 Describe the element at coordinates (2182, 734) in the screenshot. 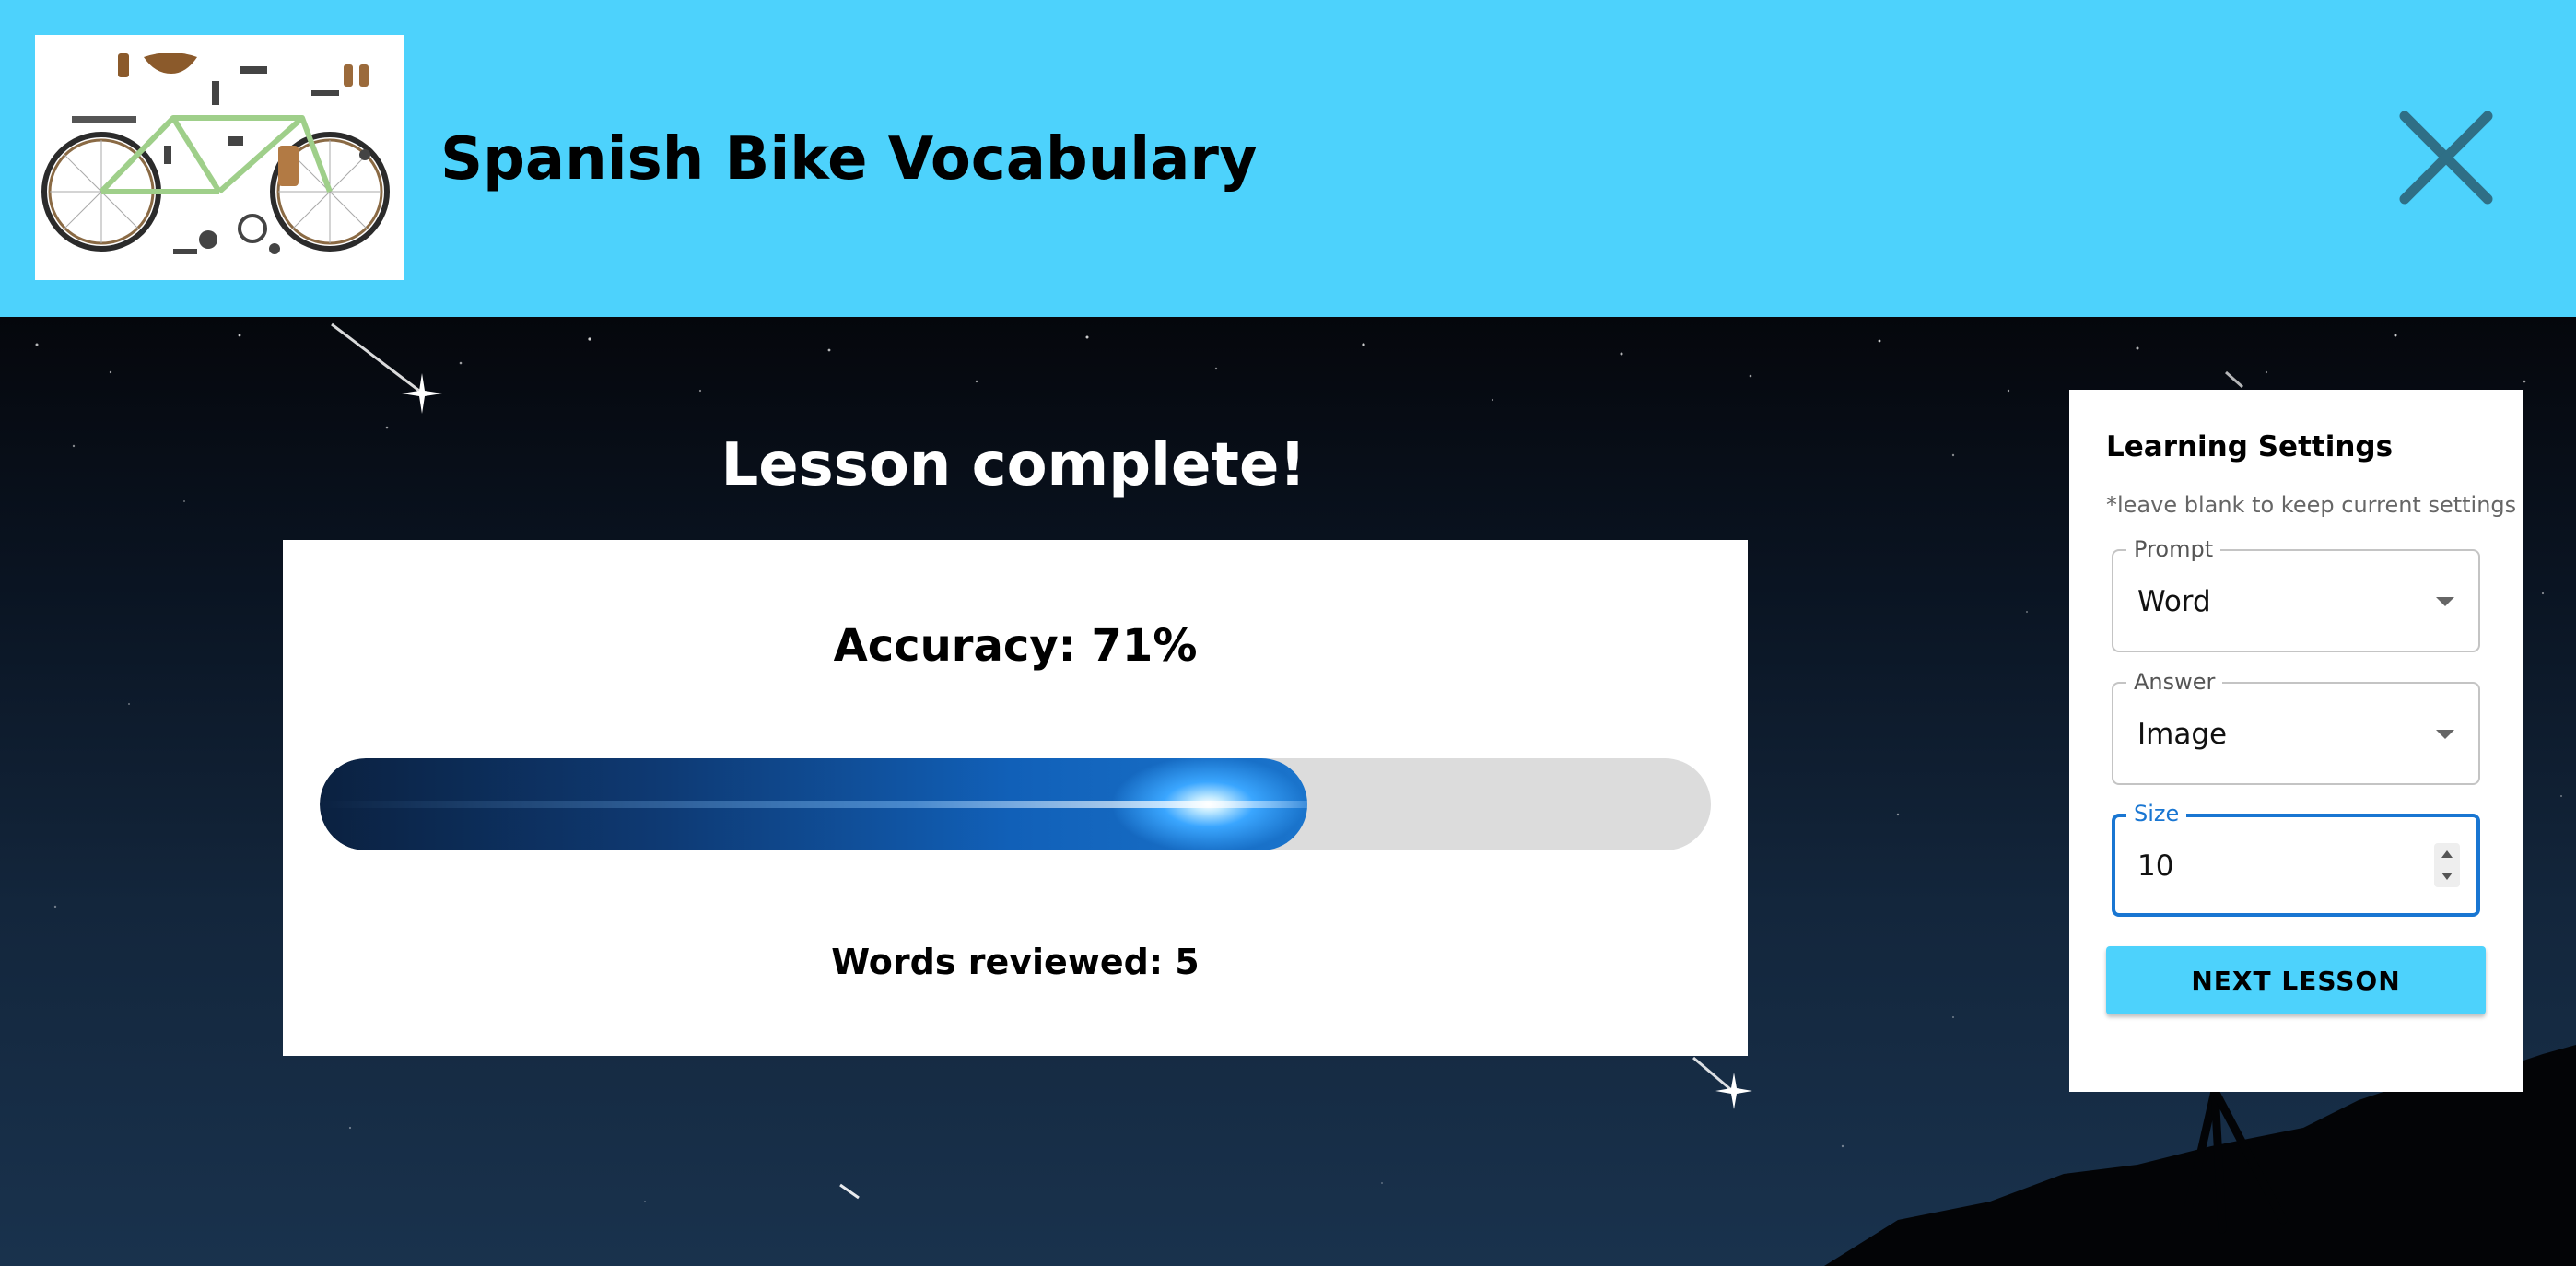

I see `answer-value: Image` at that location.